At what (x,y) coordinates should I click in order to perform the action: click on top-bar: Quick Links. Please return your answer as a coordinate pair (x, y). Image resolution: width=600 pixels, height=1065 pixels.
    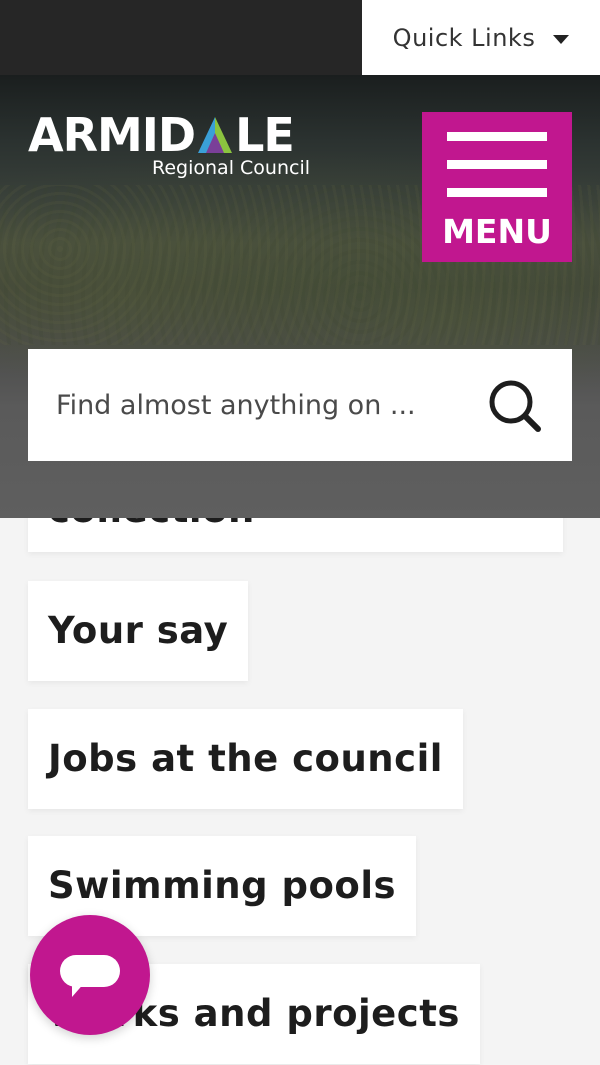
    Looking at the image, I should click on (300, 37).